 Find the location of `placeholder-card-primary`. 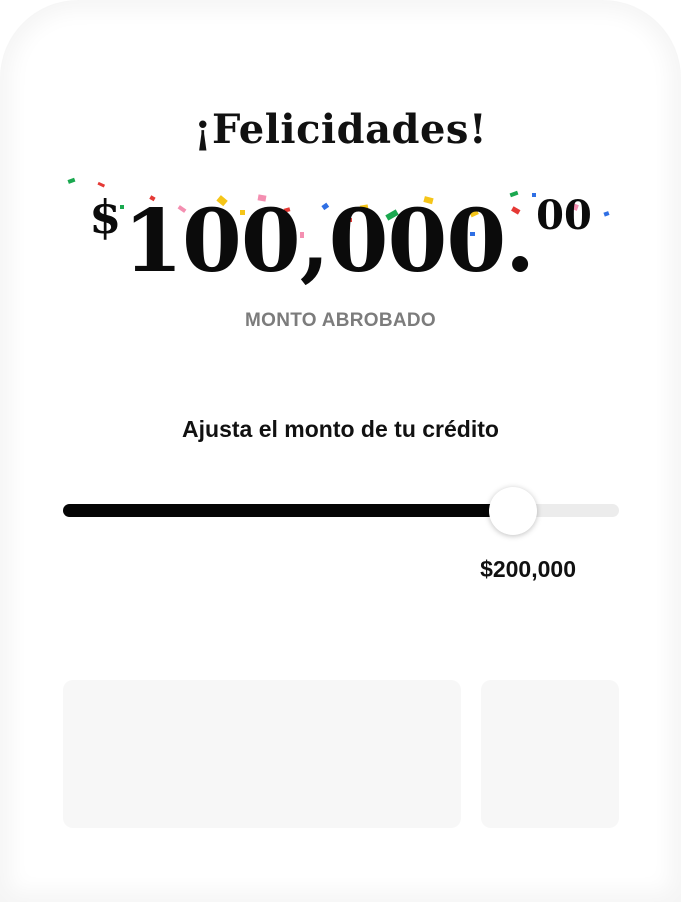

placeholder-card-primary is located at coordinates (262, 754).